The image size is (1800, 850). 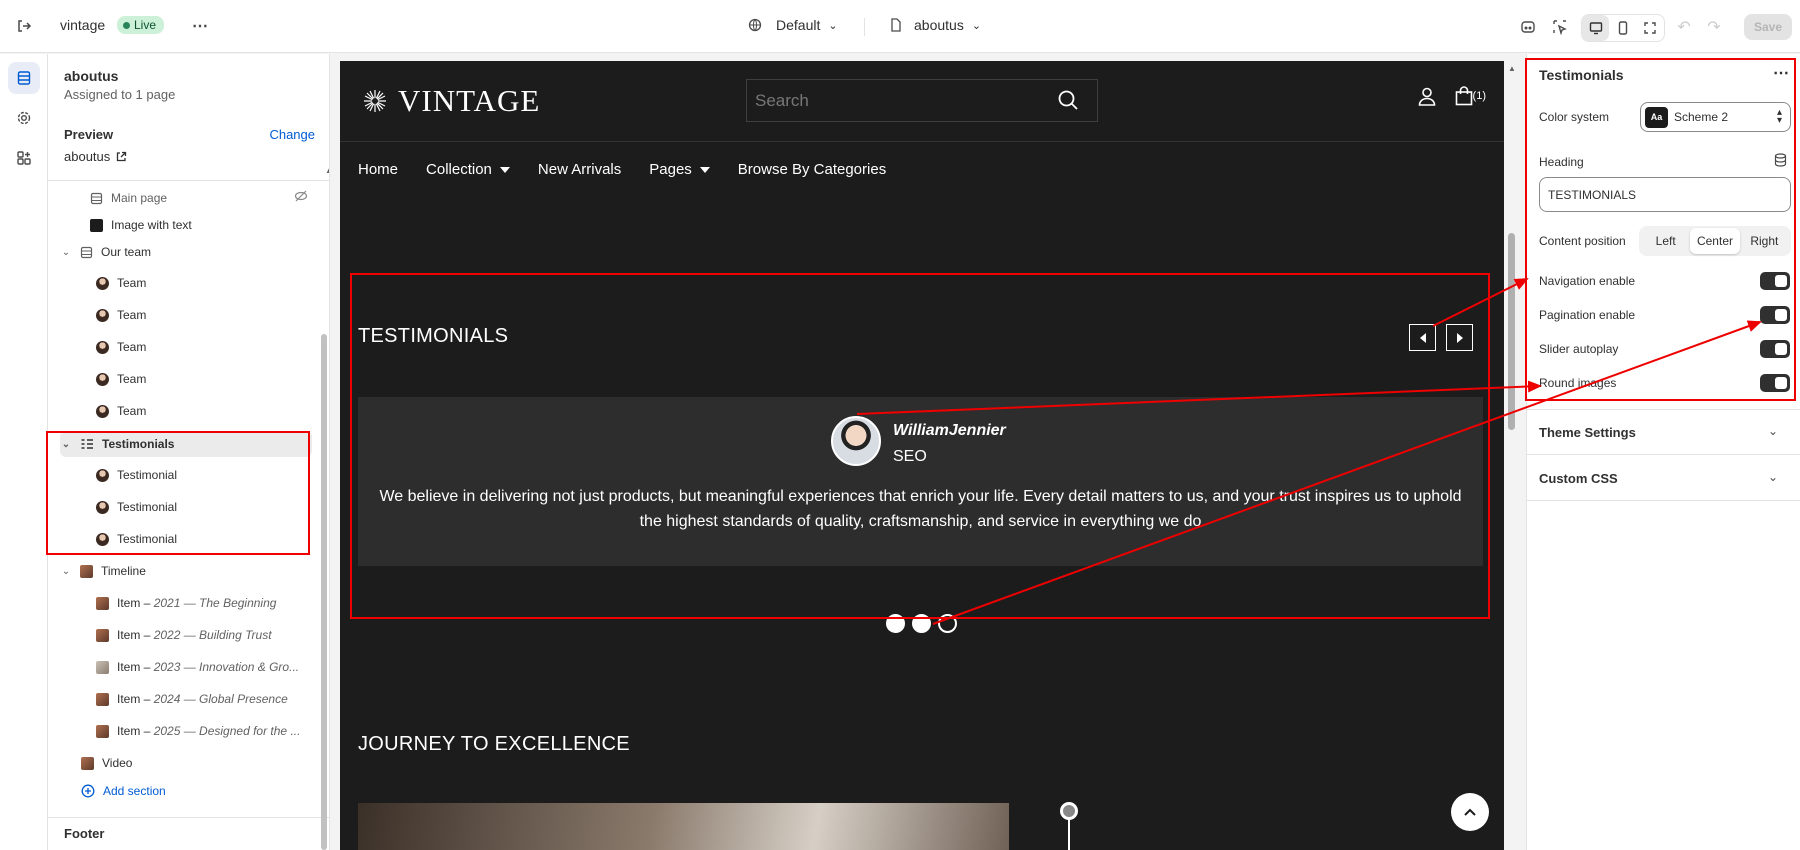 I want to click on pagination-enable-label: Pagination enable, so click(x=1587, y=315).